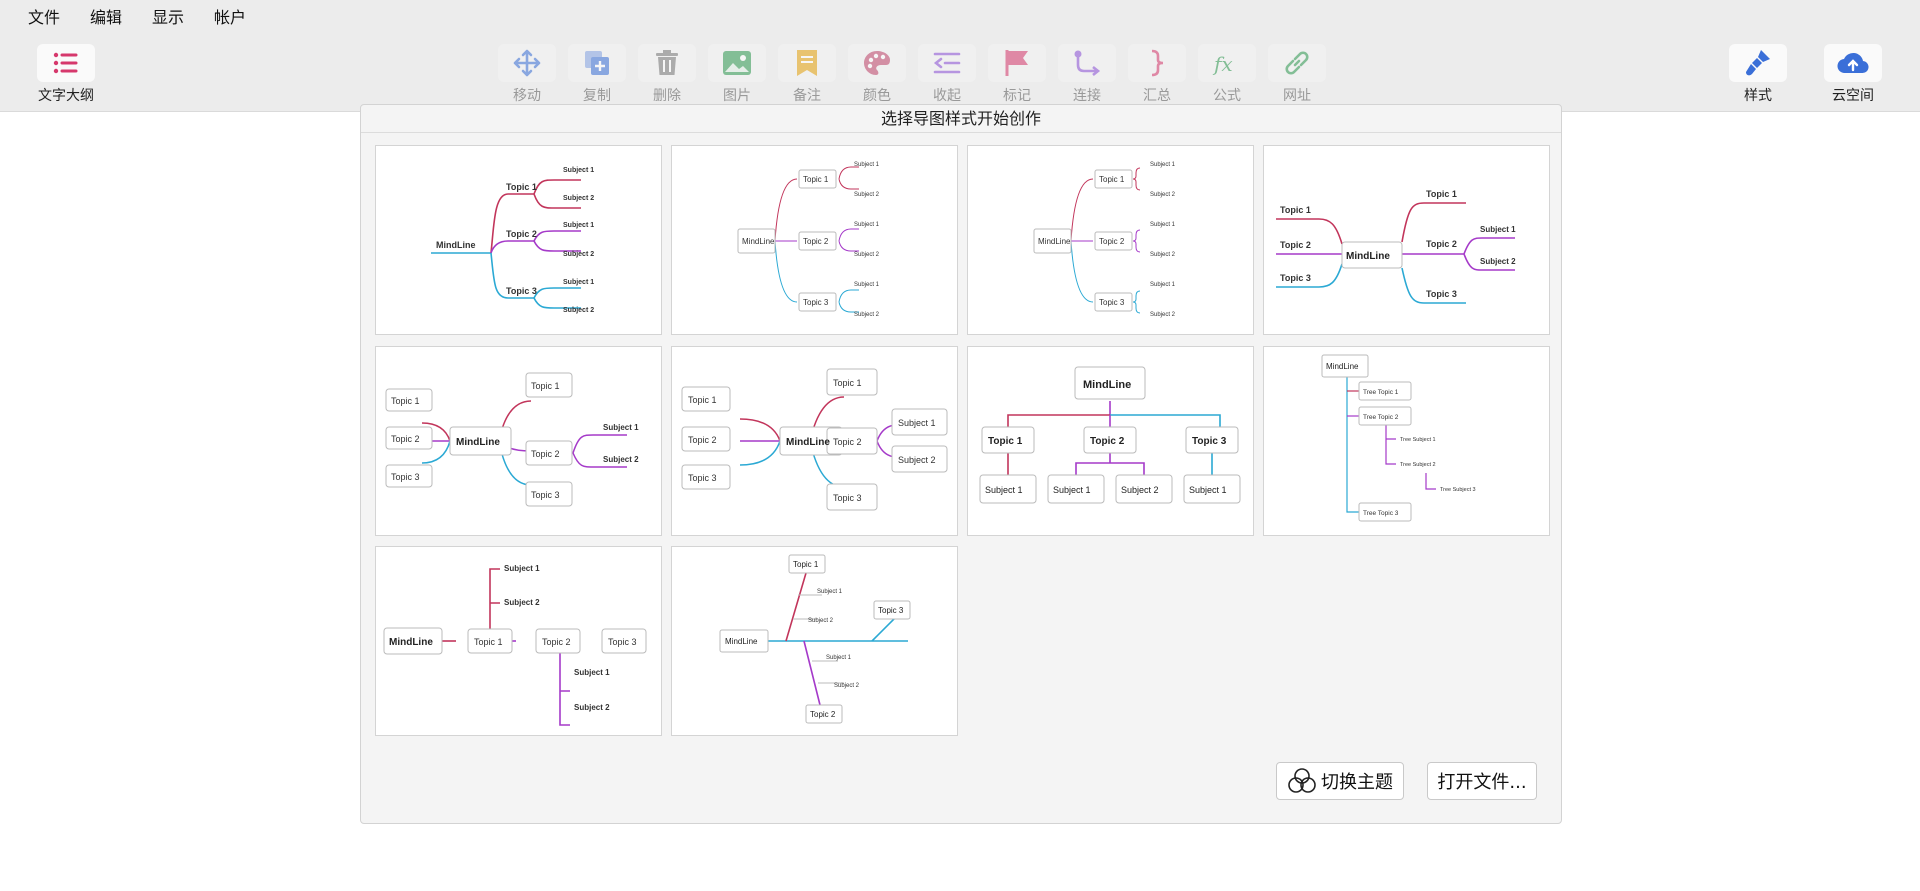  I want to click on tool-summary: 汇总, so click(1157, 74).